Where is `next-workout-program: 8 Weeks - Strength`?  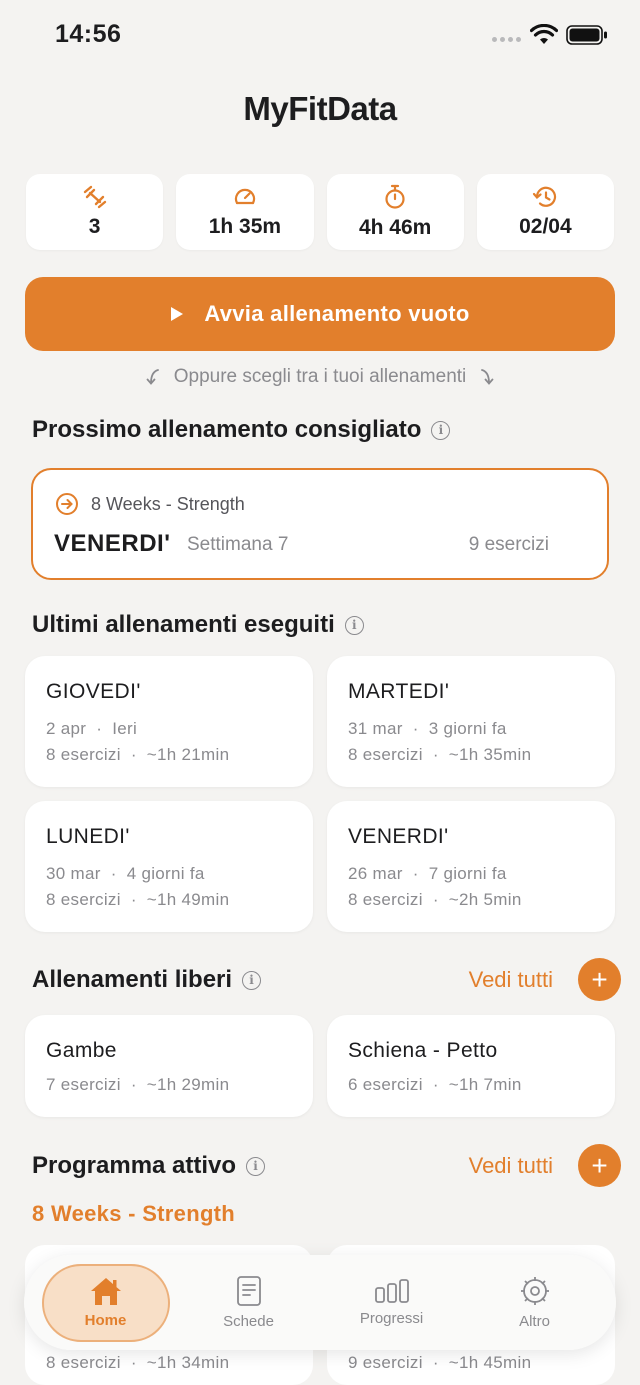
next-workout-program: 8 Weeks - Strength is located at coordinates (150, 504).